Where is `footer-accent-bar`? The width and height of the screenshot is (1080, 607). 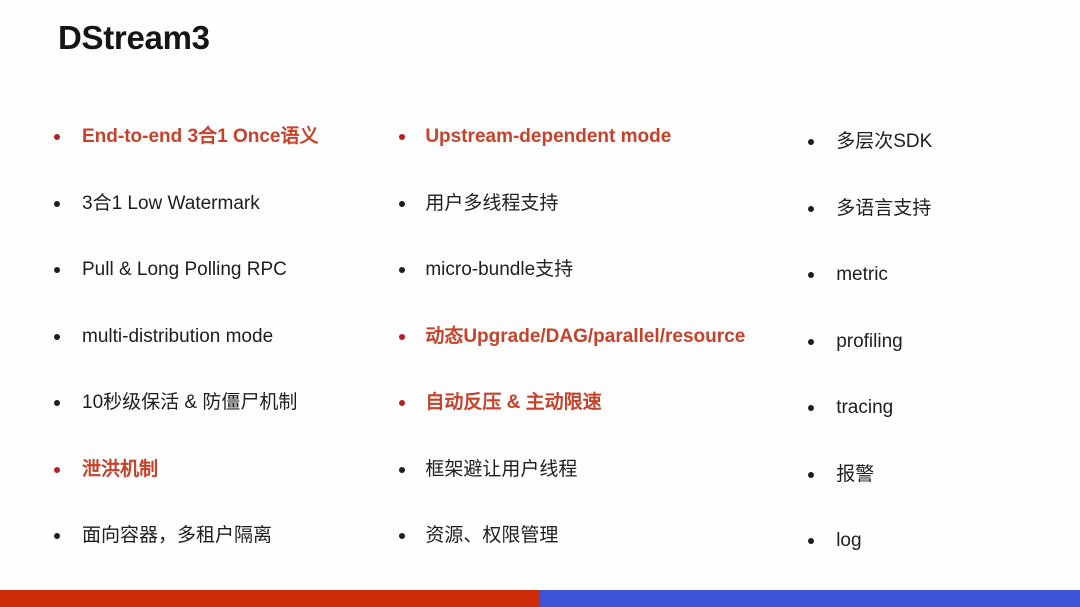 footer-accent-bar is located at coordinates (540, 598).